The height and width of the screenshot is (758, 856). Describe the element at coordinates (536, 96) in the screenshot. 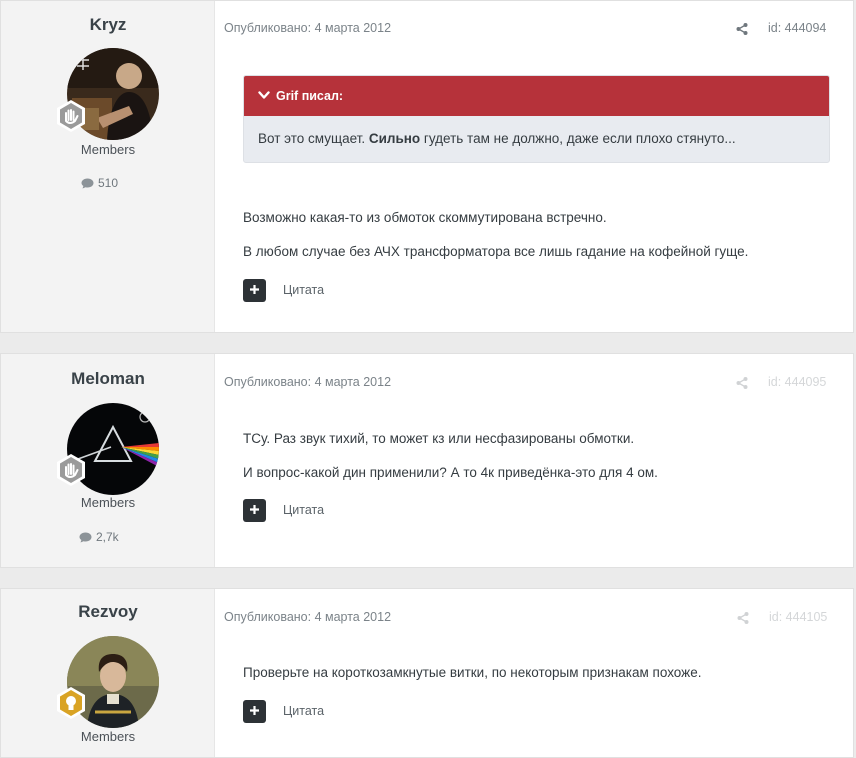

I see `quote-header: Grif писал:` at that location.